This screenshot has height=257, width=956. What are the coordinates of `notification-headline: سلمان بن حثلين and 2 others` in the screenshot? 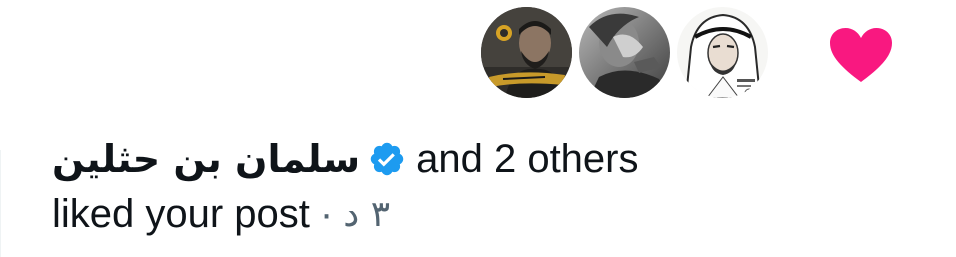 It's located at (345, 159).